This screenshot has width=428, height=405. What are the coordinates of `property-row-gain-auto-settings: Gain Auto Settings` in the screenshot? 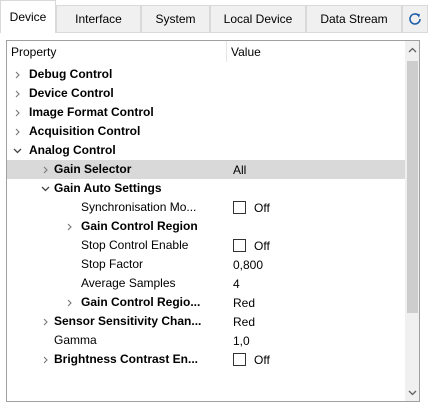 It's located at (206, 188).